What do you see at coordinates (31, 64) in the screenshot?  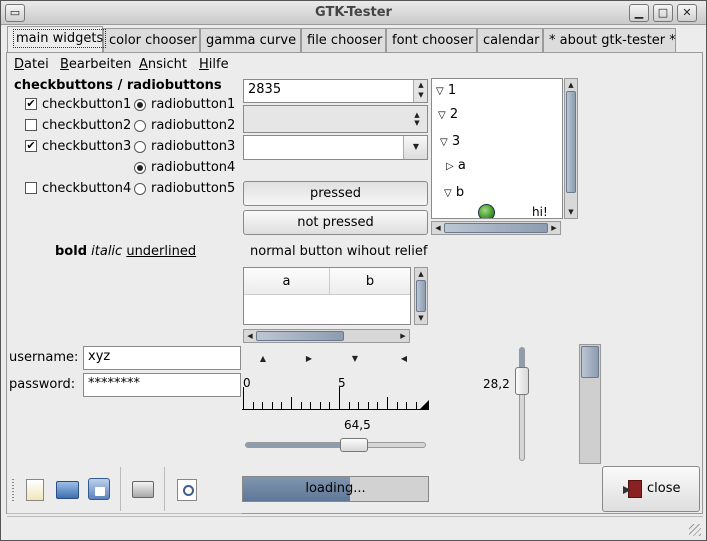 I see `menu-datei: Datei` at bounding box center [31, 64].